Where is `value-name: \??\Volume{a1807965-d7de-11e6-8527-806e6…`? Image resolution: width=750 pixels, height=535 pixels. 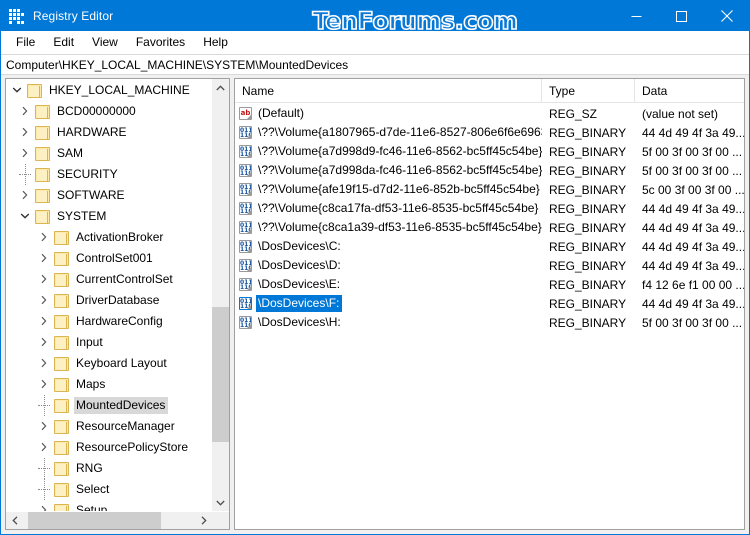 value-name: \??\Volume{a1807965-d7de-11e6-8527-806e6… is located at coordinates (400, 132).